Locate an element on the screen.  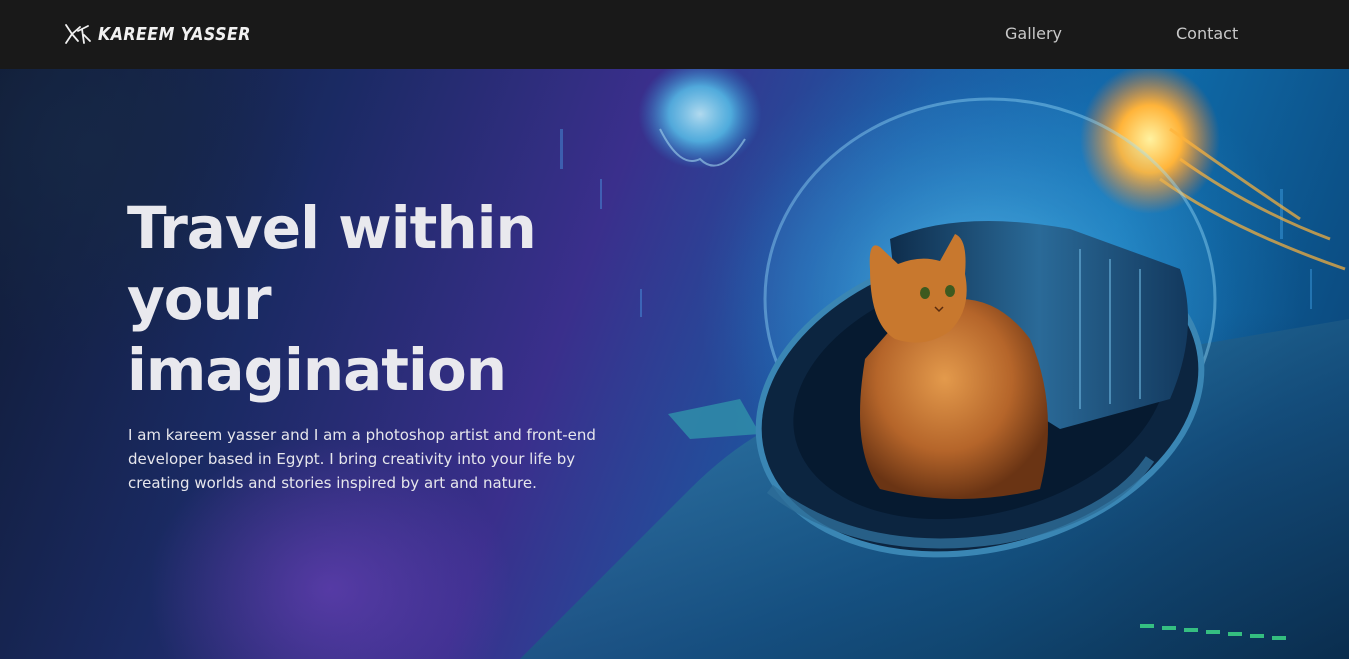
hero-title: Travel within your imagination is located at coordinates (332, 299).